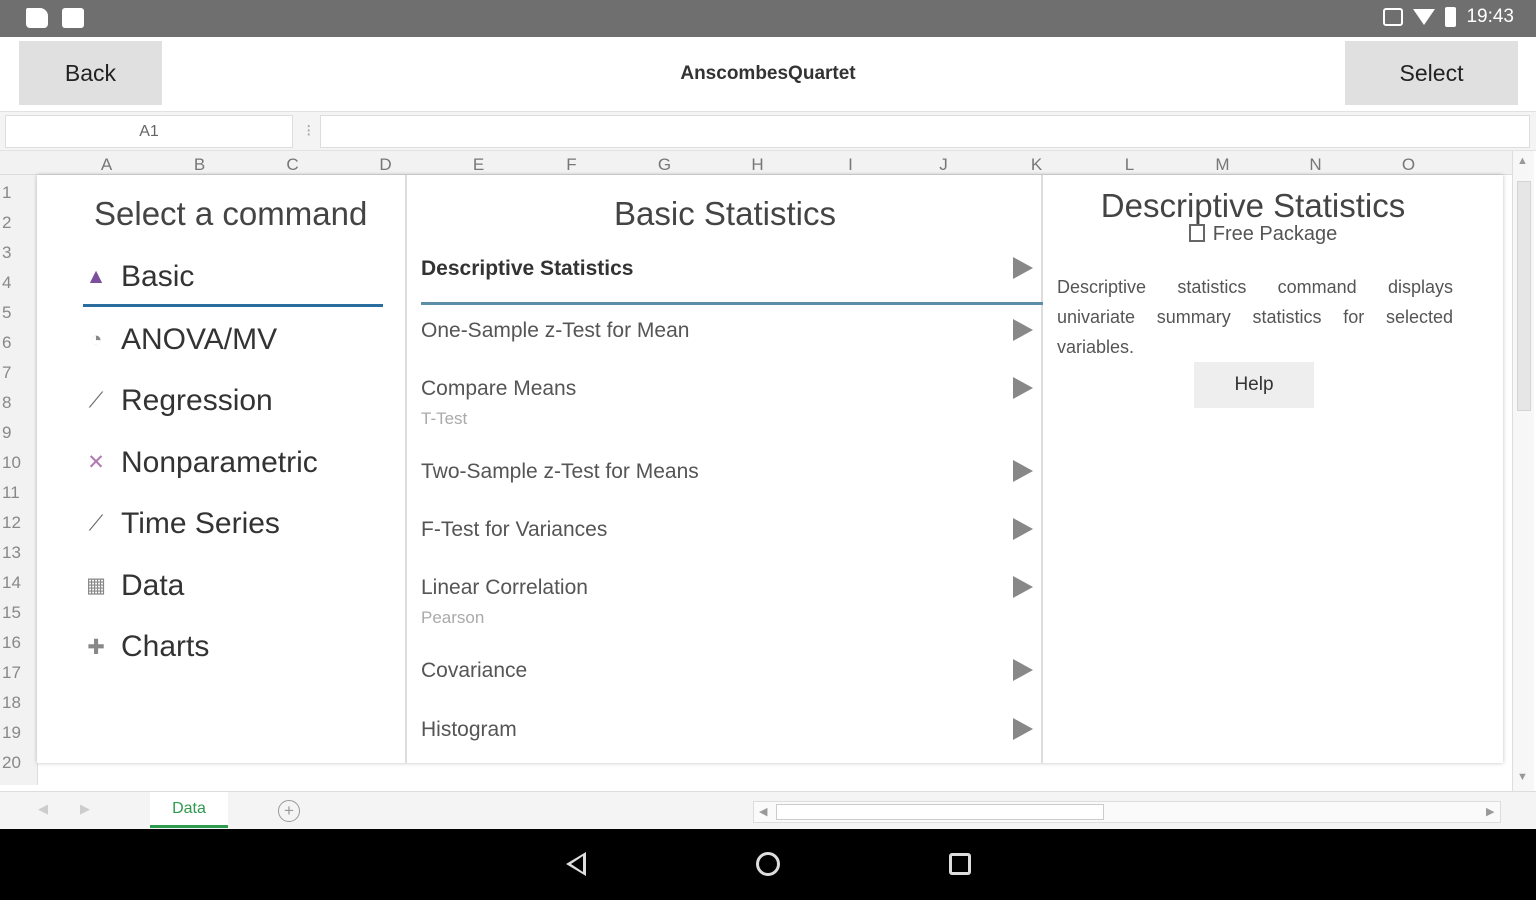 The width and height of the screenshot is (1536, 900). What do you see at coordinates (6, 373) in the screenshot?
I see `row-header: 7` at bounding box center [6, 373].